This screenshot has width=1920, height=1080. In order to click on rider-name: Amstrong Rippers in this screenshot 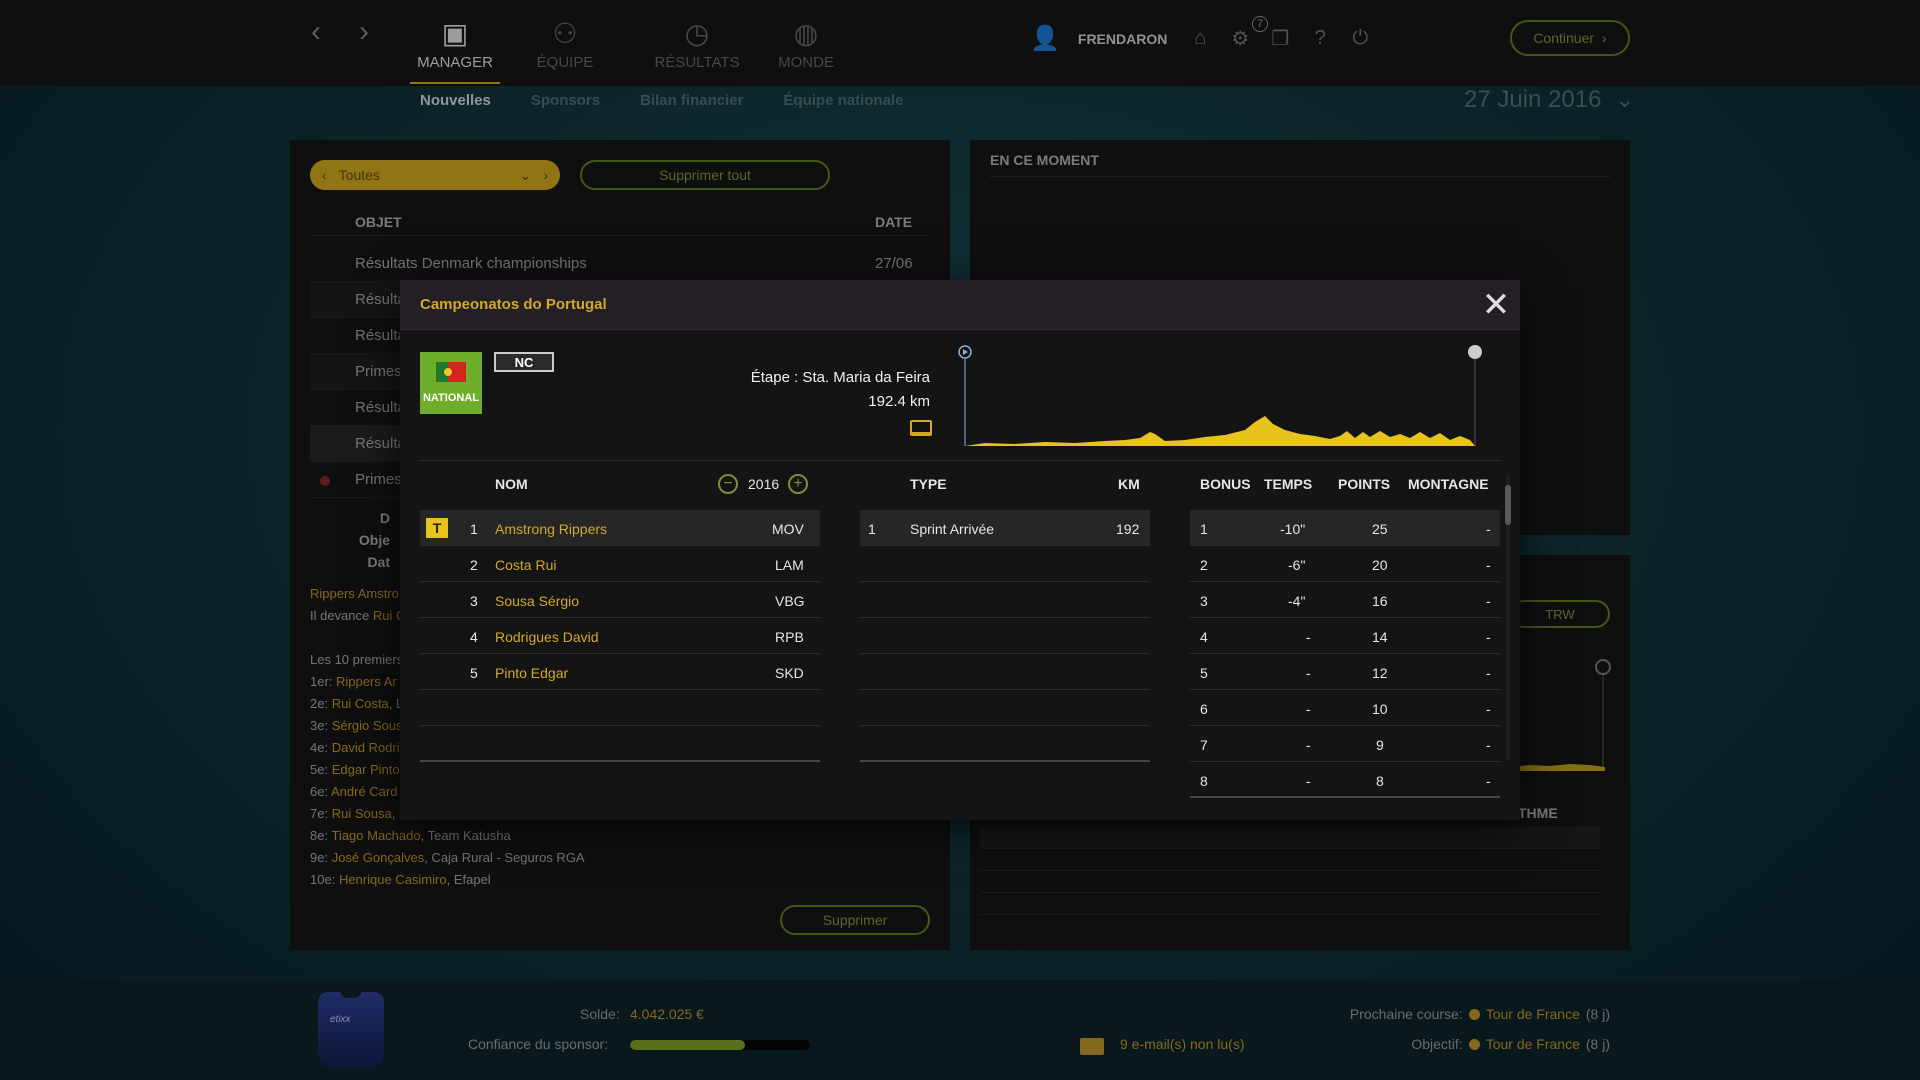, I will do `click(551, 529)`.